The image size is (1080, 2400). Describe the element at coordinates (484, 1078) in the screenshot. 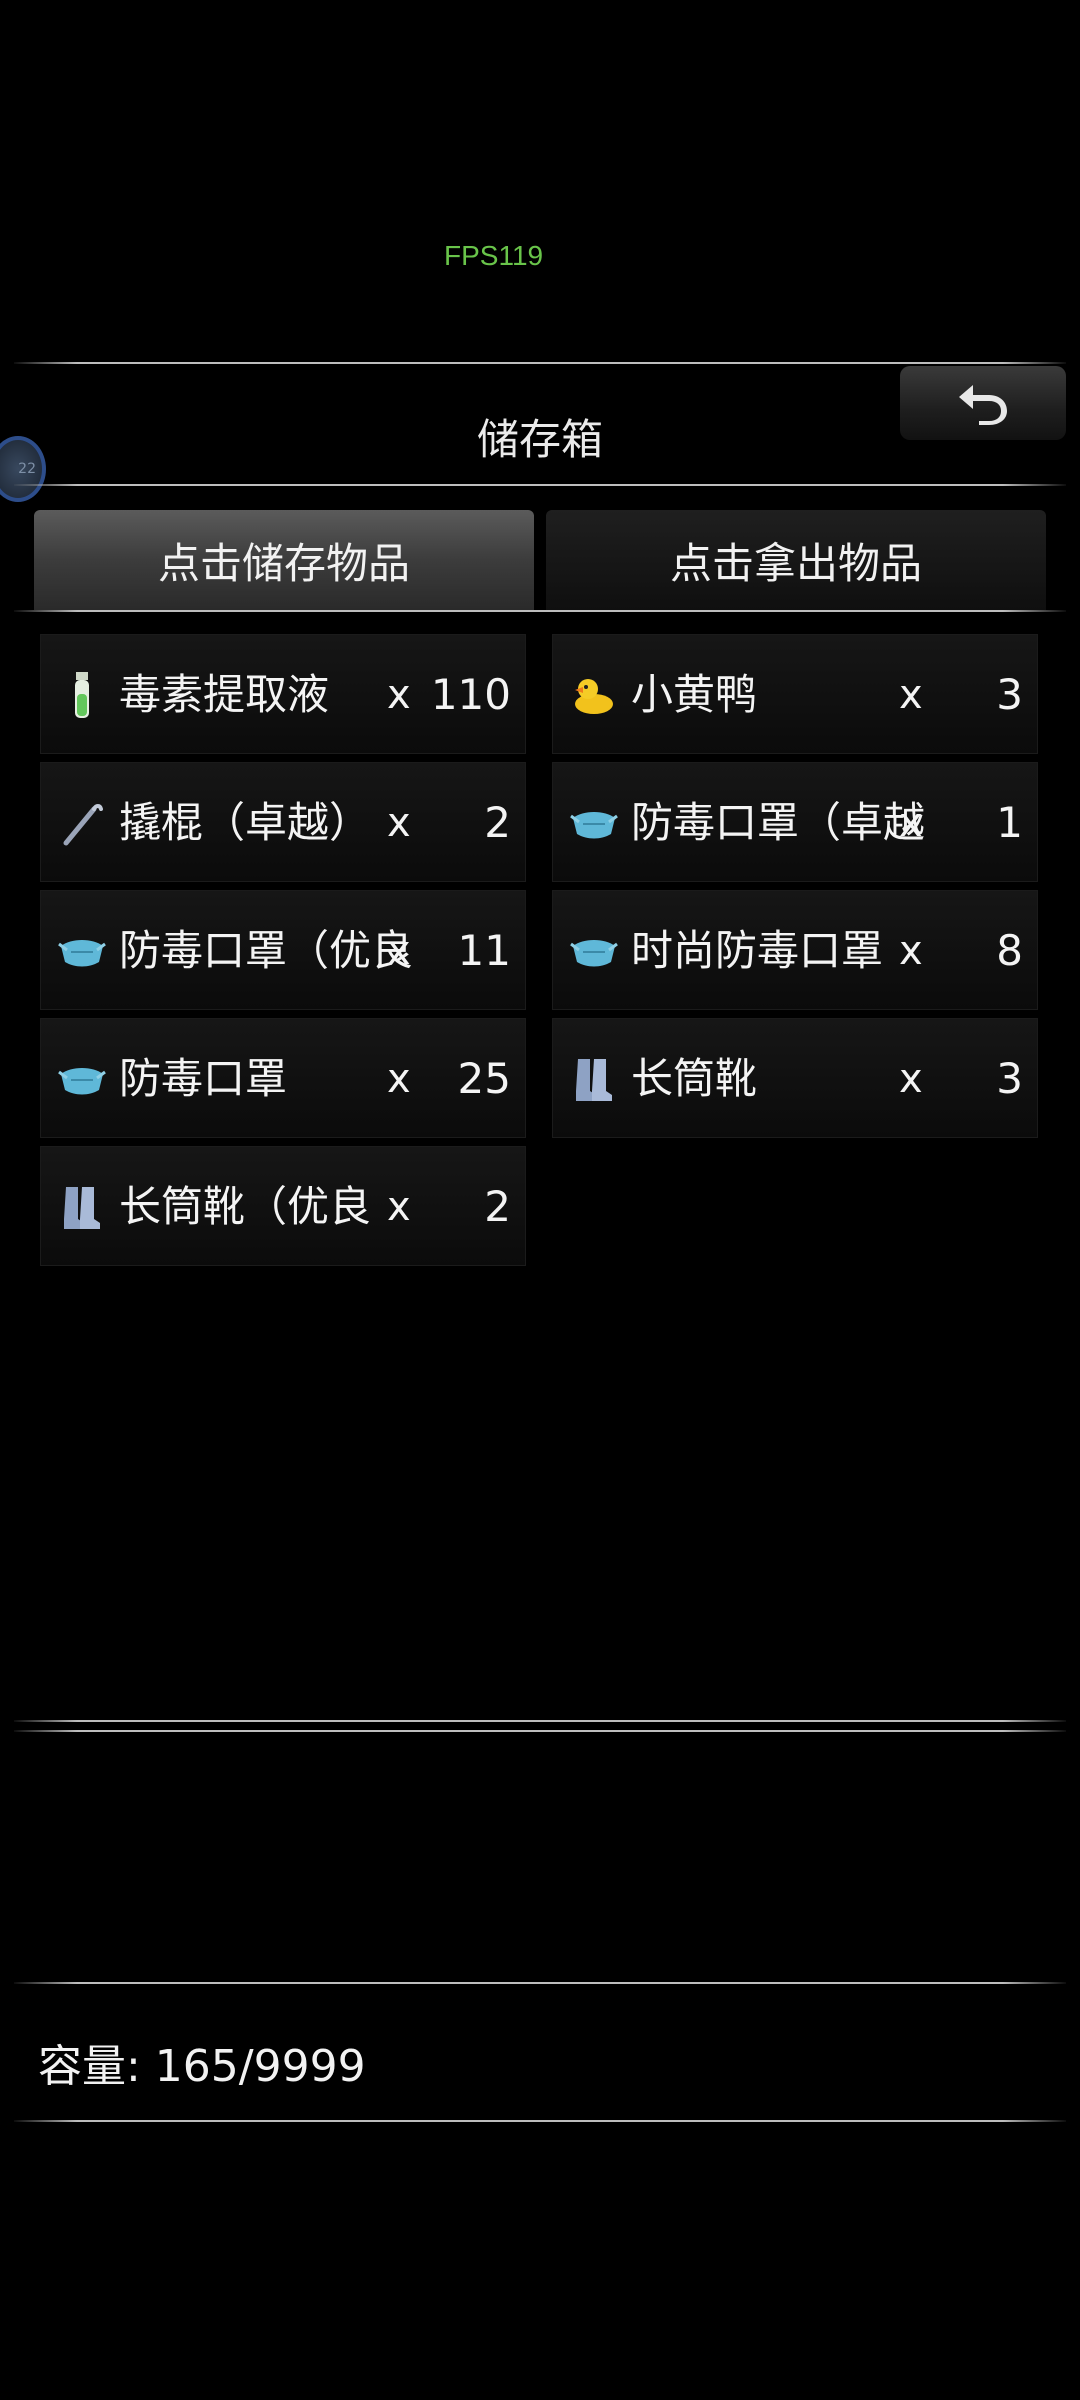

I see `item-count: 25` at that location.